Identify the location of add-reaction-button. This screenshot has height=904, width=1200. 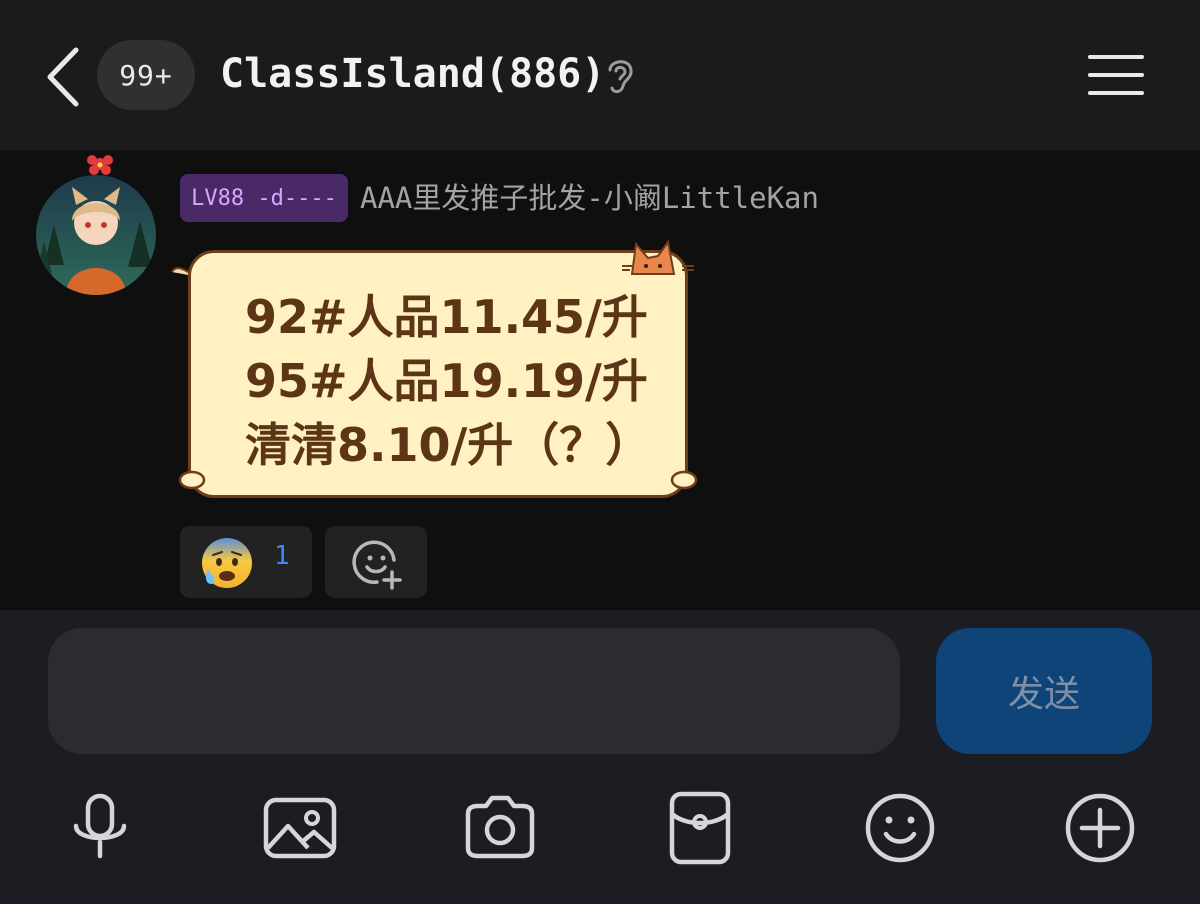
(376, 562).